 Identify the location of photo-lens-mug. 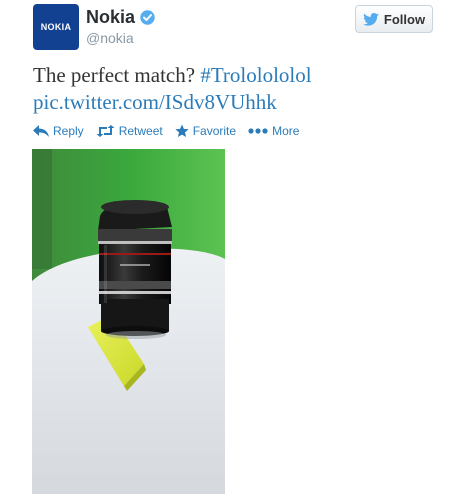
(135, 268).